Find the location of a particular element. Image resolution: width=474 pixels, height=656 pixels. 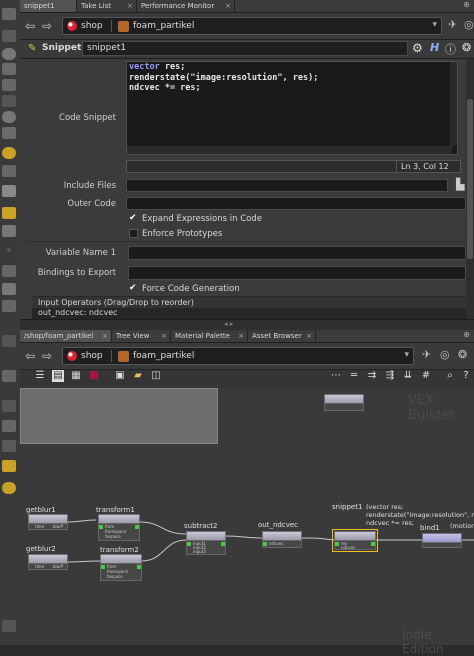

gear-icon: ⚙ is located at coordinates (417, 48).